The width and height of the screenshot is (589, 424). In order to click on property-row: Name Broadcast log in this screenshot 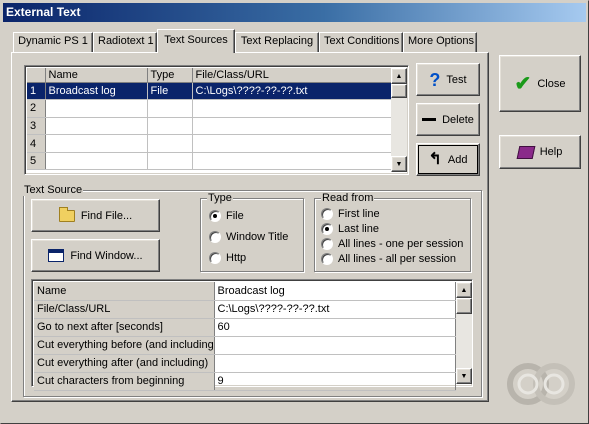, I will do `click(245, 291)`.